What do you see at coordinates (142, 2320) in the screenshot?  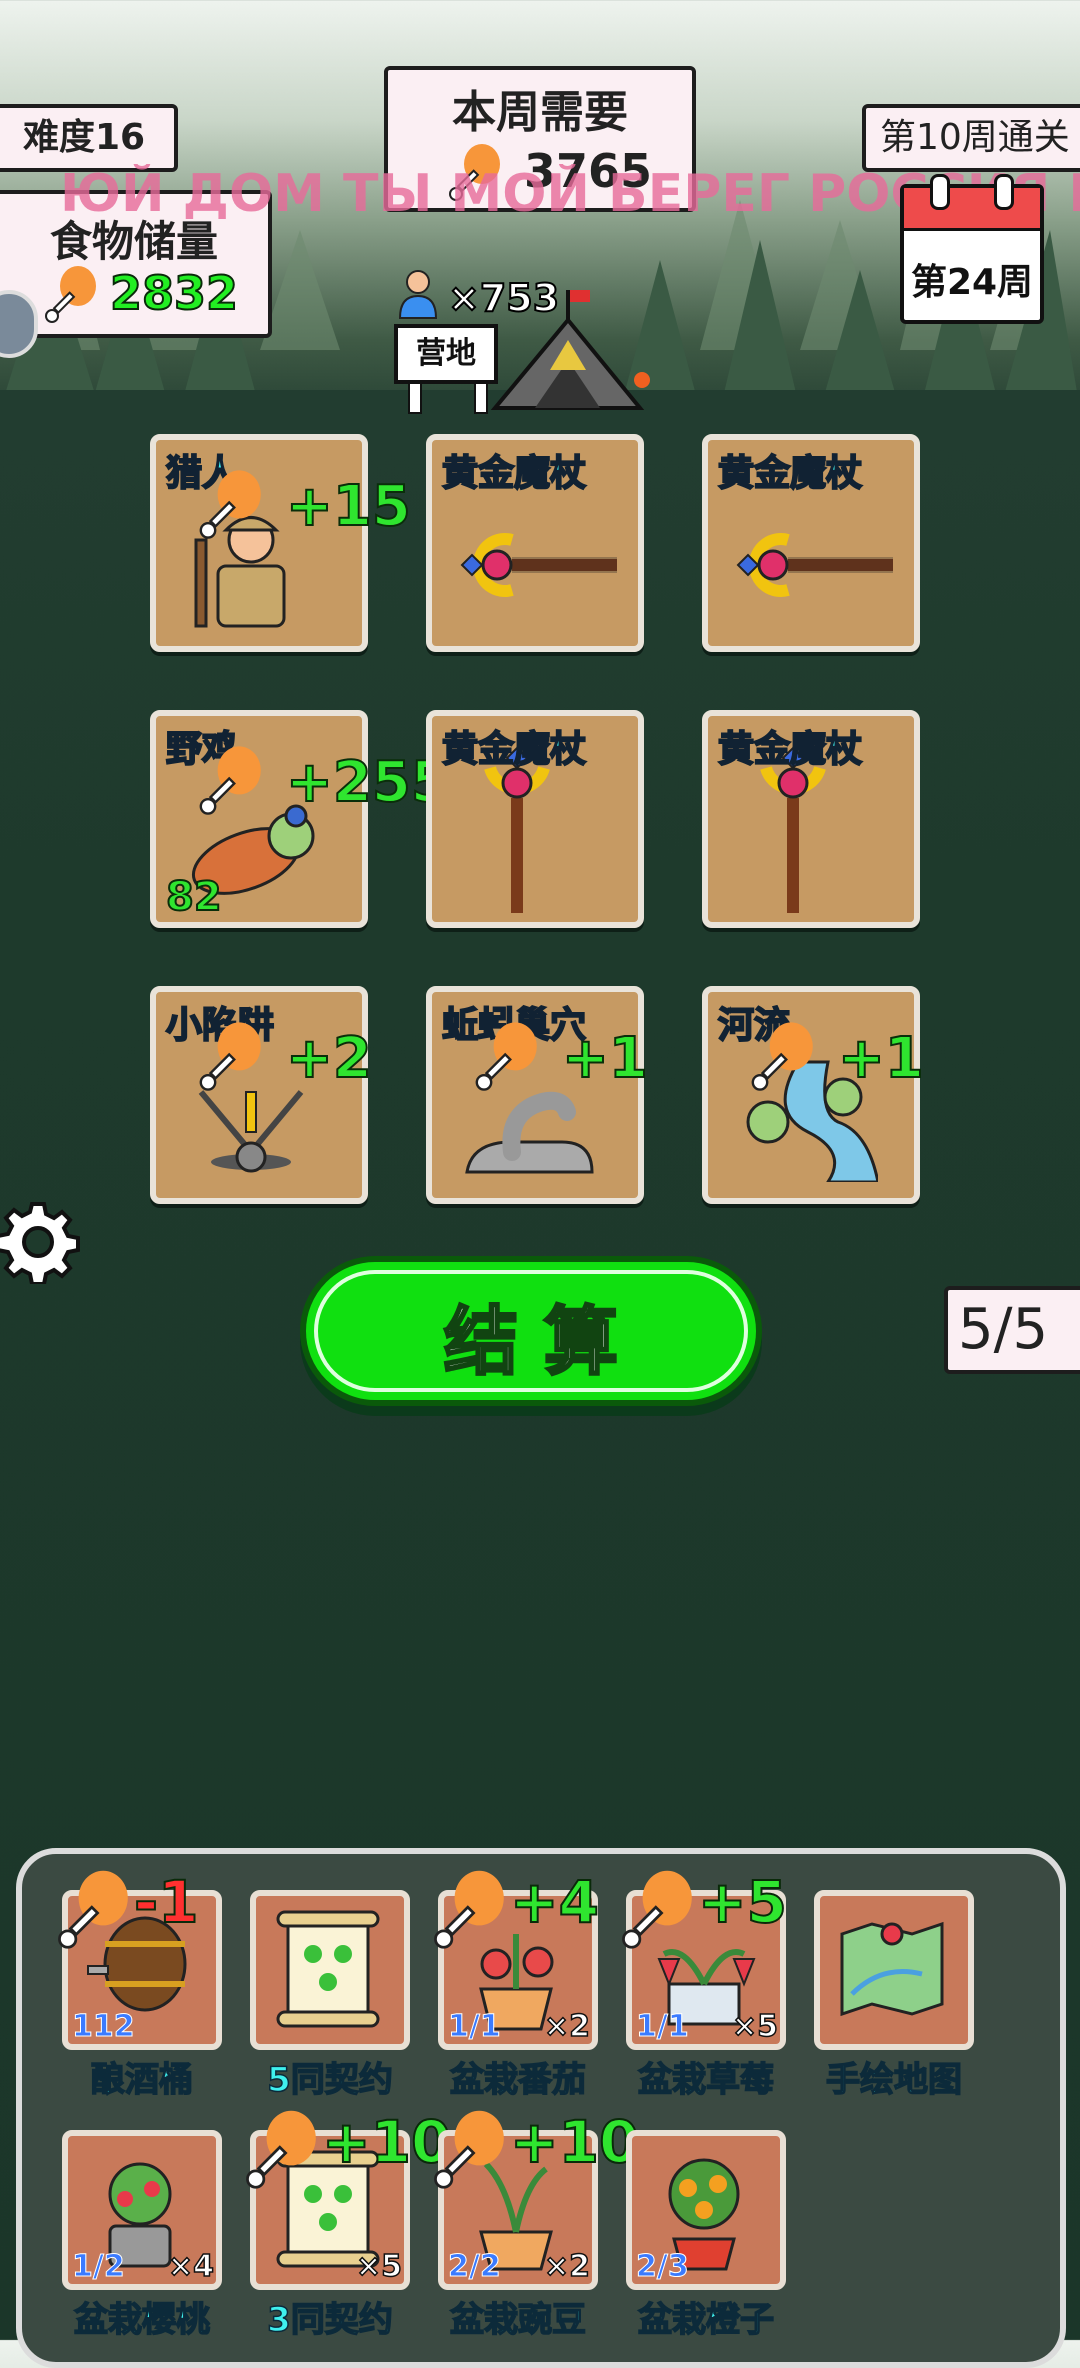 I see `item-name: 盆栽樱桃` at bounding box center [142, 2320].